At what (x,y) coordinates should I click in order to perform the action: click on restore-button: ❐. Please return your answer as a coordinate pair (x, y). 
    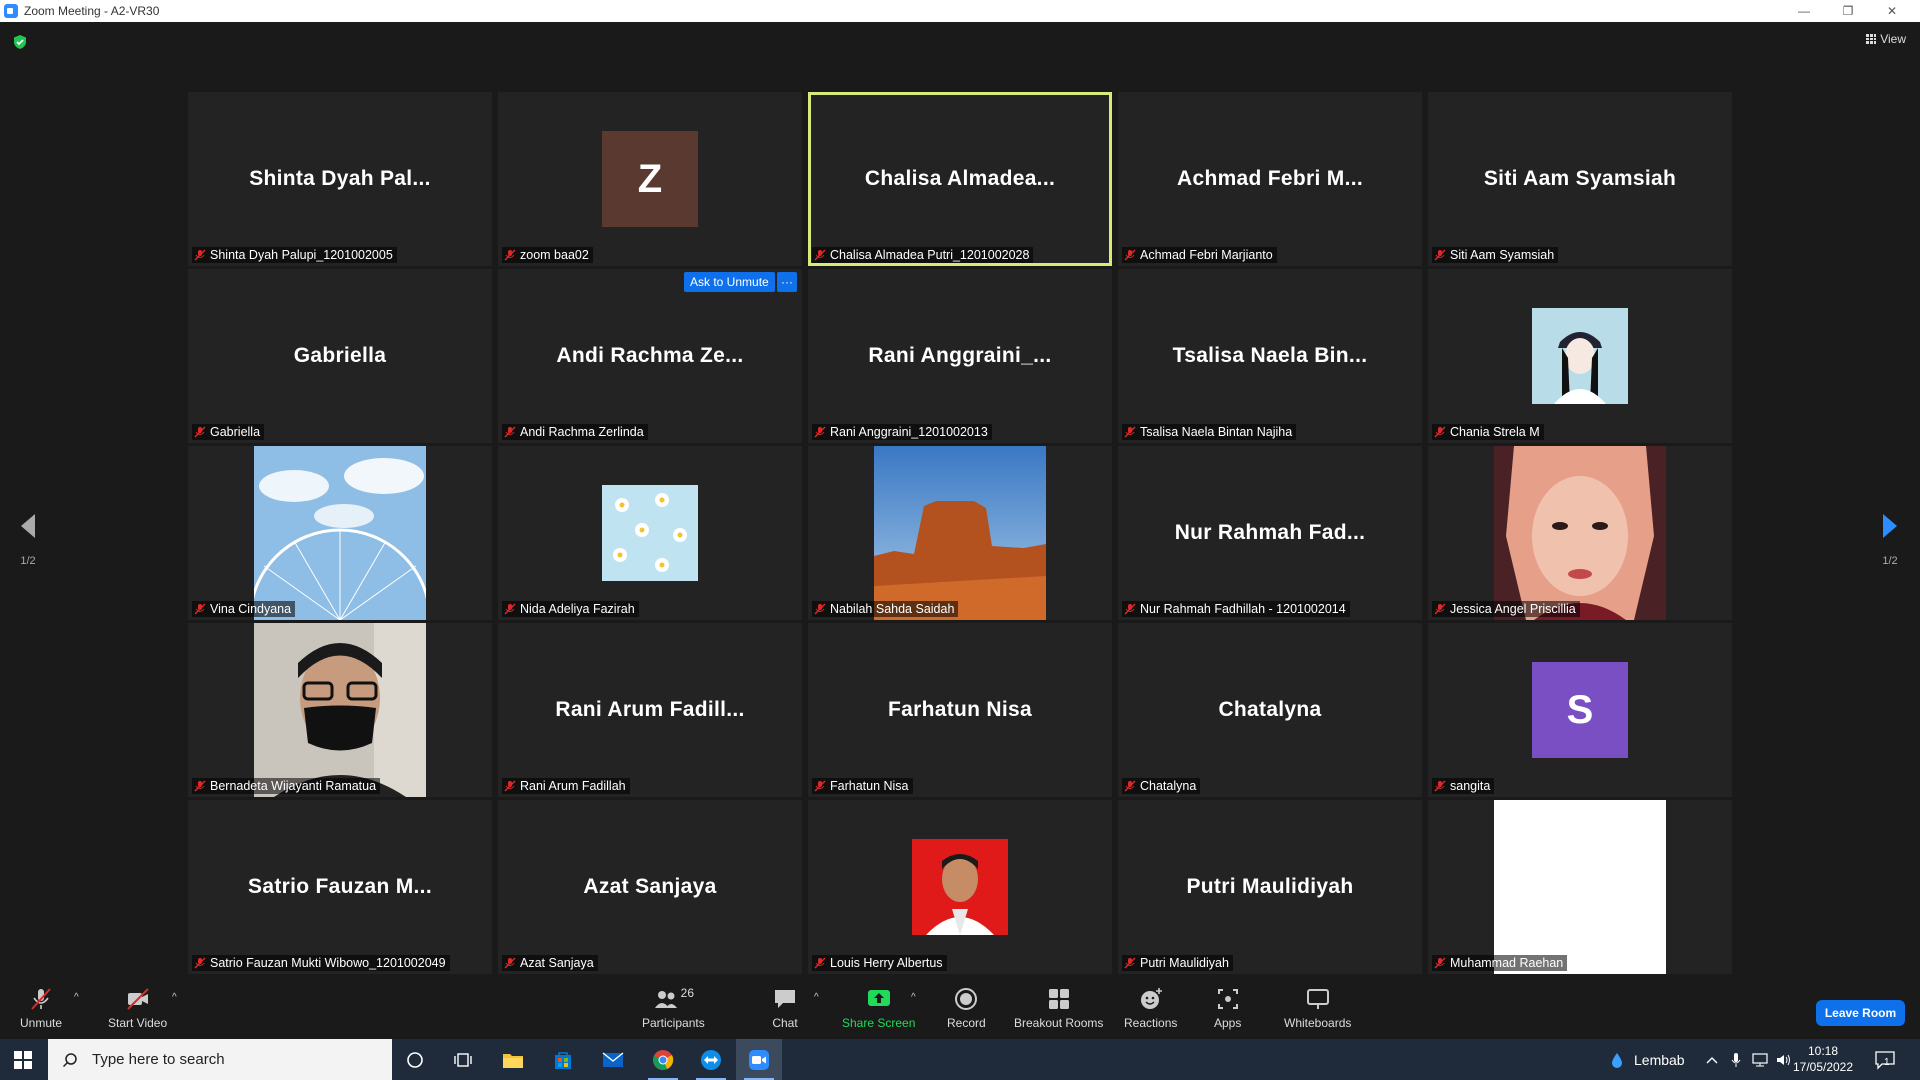
    Looking at the image, I should click on (1848, 11).